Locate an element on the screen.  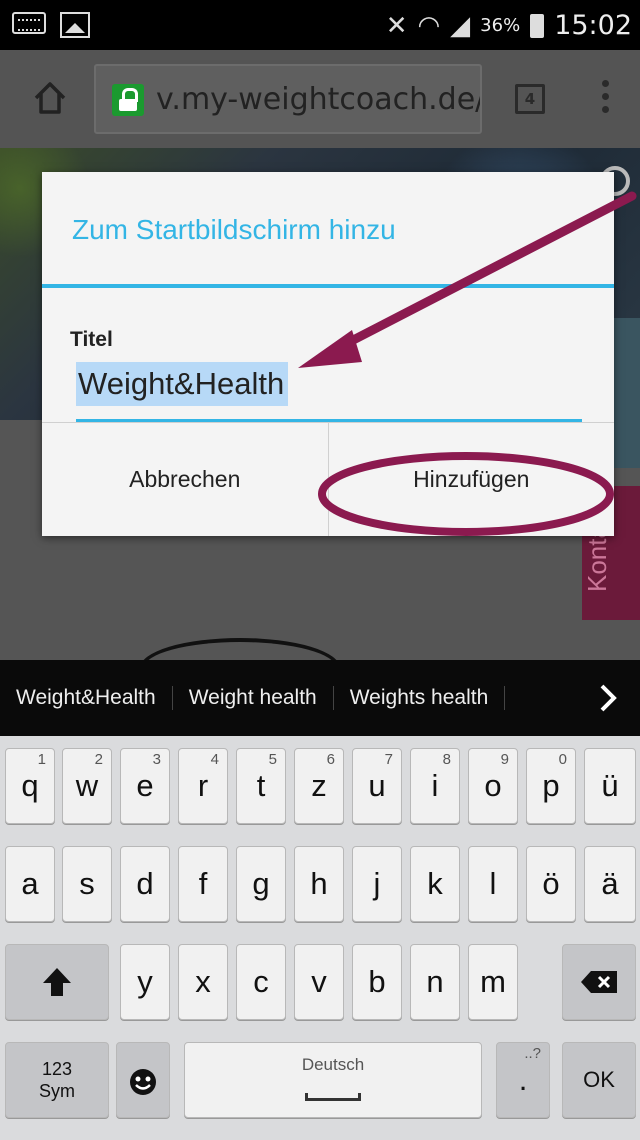
key-b: b is located at coordinates (377, 982).